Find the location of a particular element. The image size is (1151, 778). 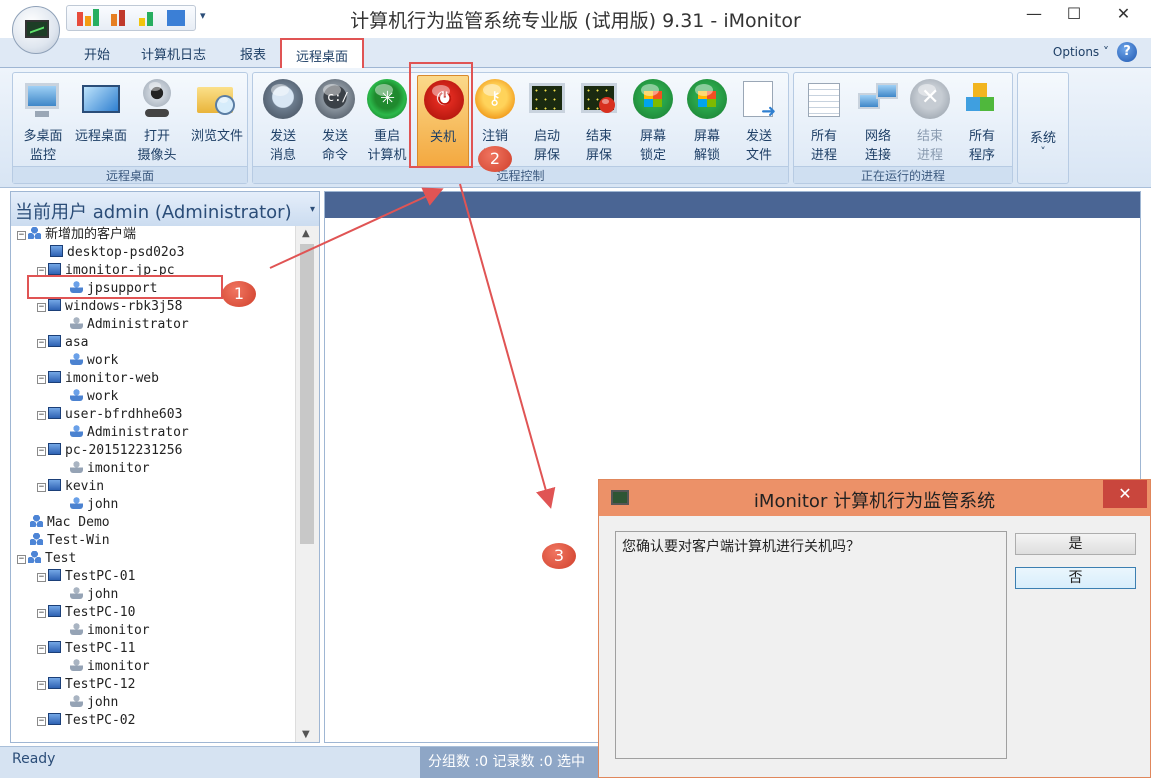

tree-item-pc: − TestPC-02 is located at coordinates (86, 721).